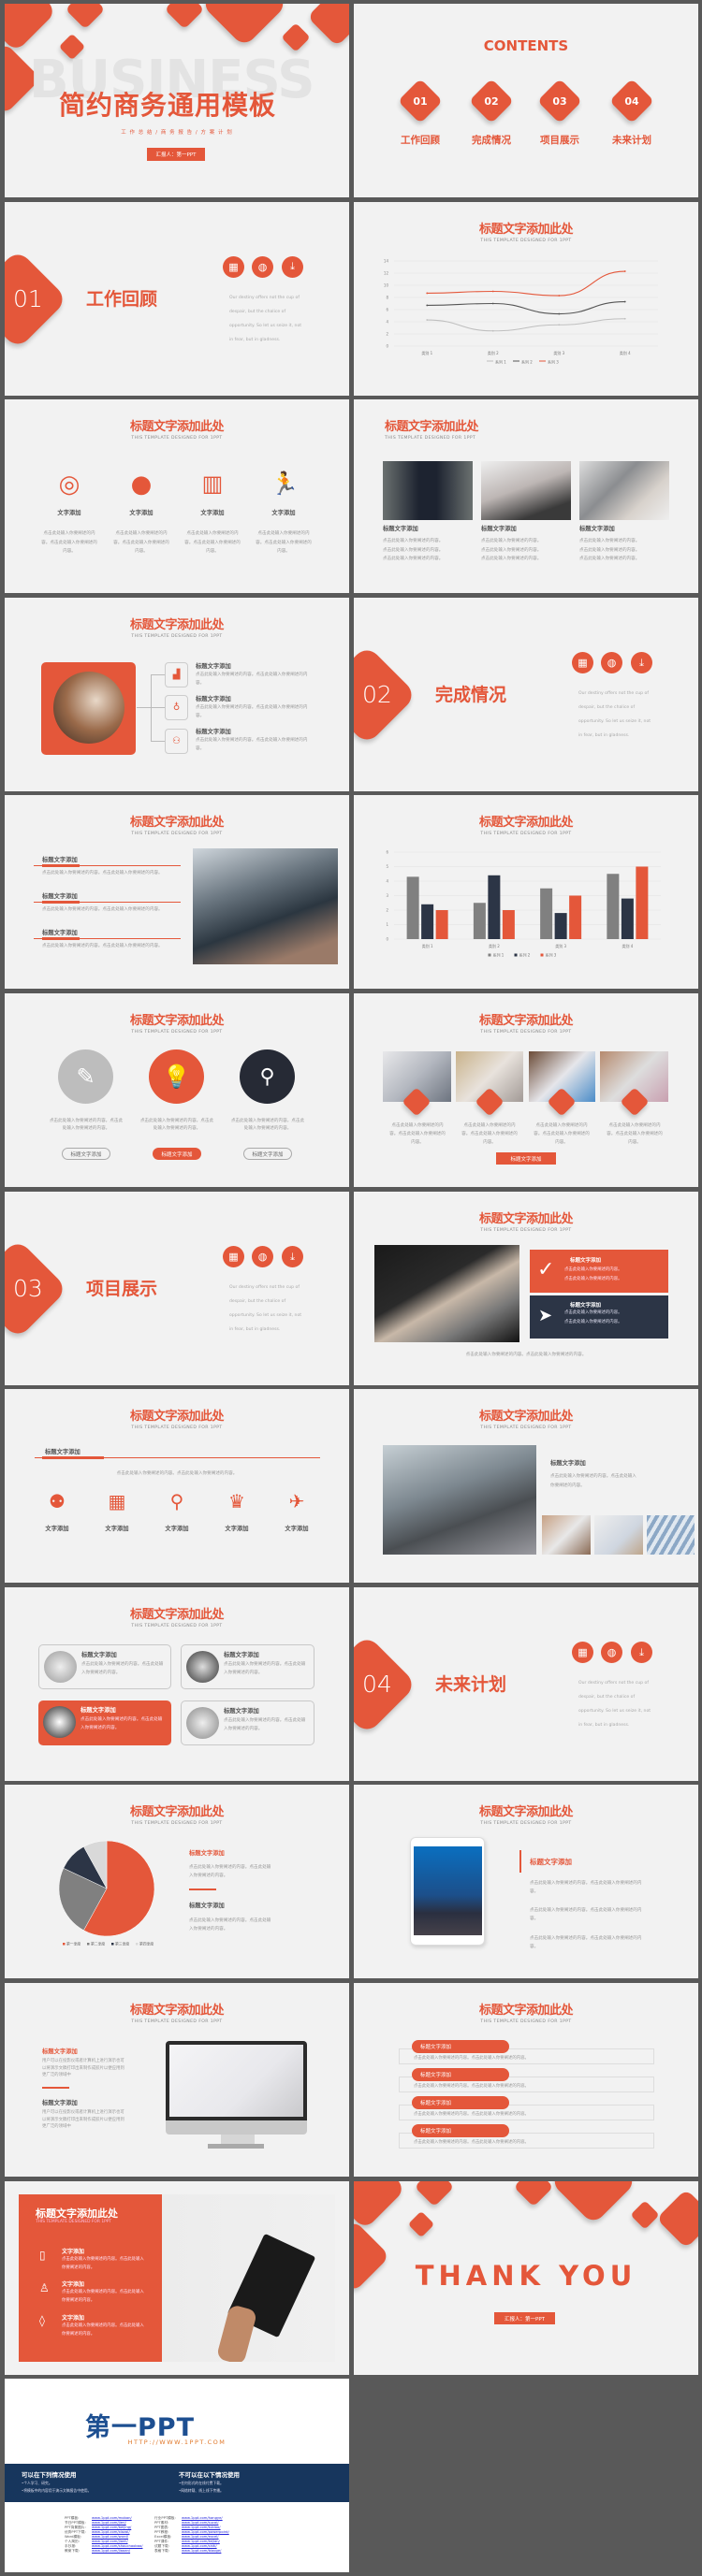  Describe the element at coordinates (420, 140) in the screenshot. I see `item-label: 工作回顾` at that location.